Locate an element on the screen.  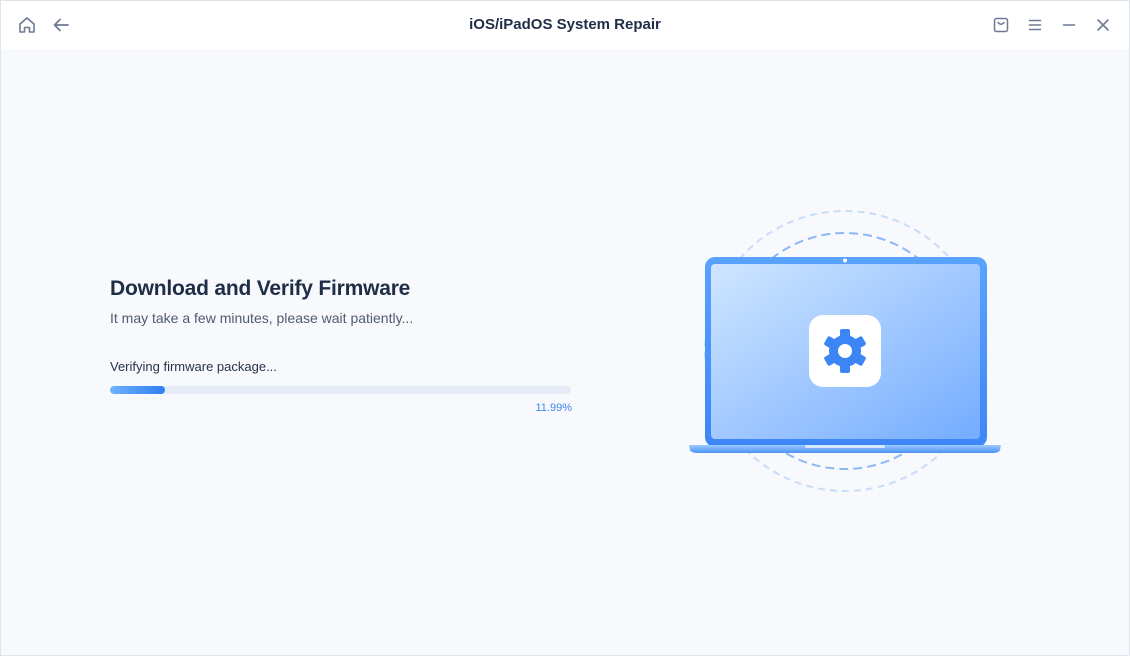
minimize-button is located at coordinates (1069, 25).